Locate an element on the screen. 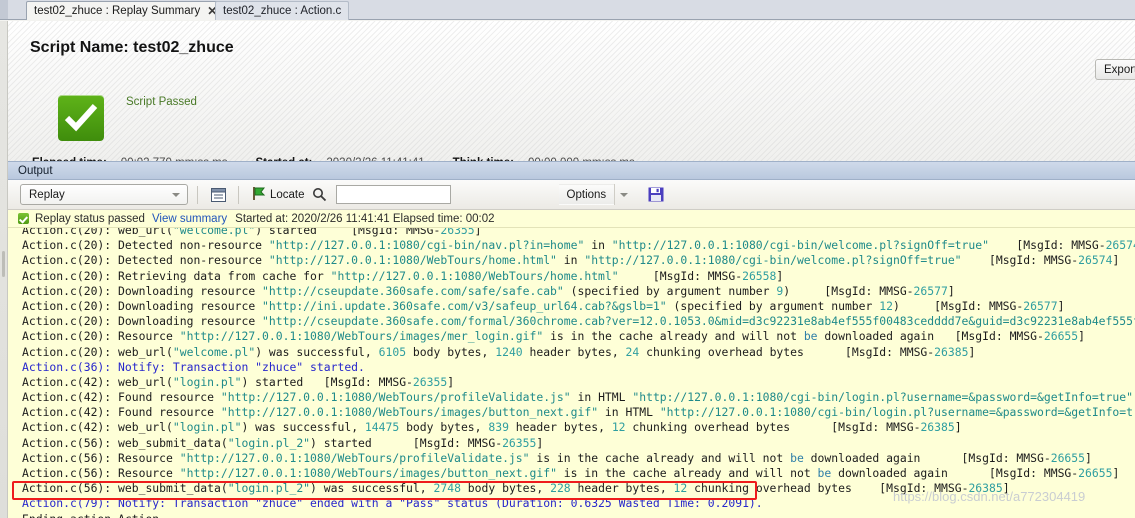 The height and width of the screenshot is (518, 1135). output-panel-header: Output is located at coordinates (571, 170).